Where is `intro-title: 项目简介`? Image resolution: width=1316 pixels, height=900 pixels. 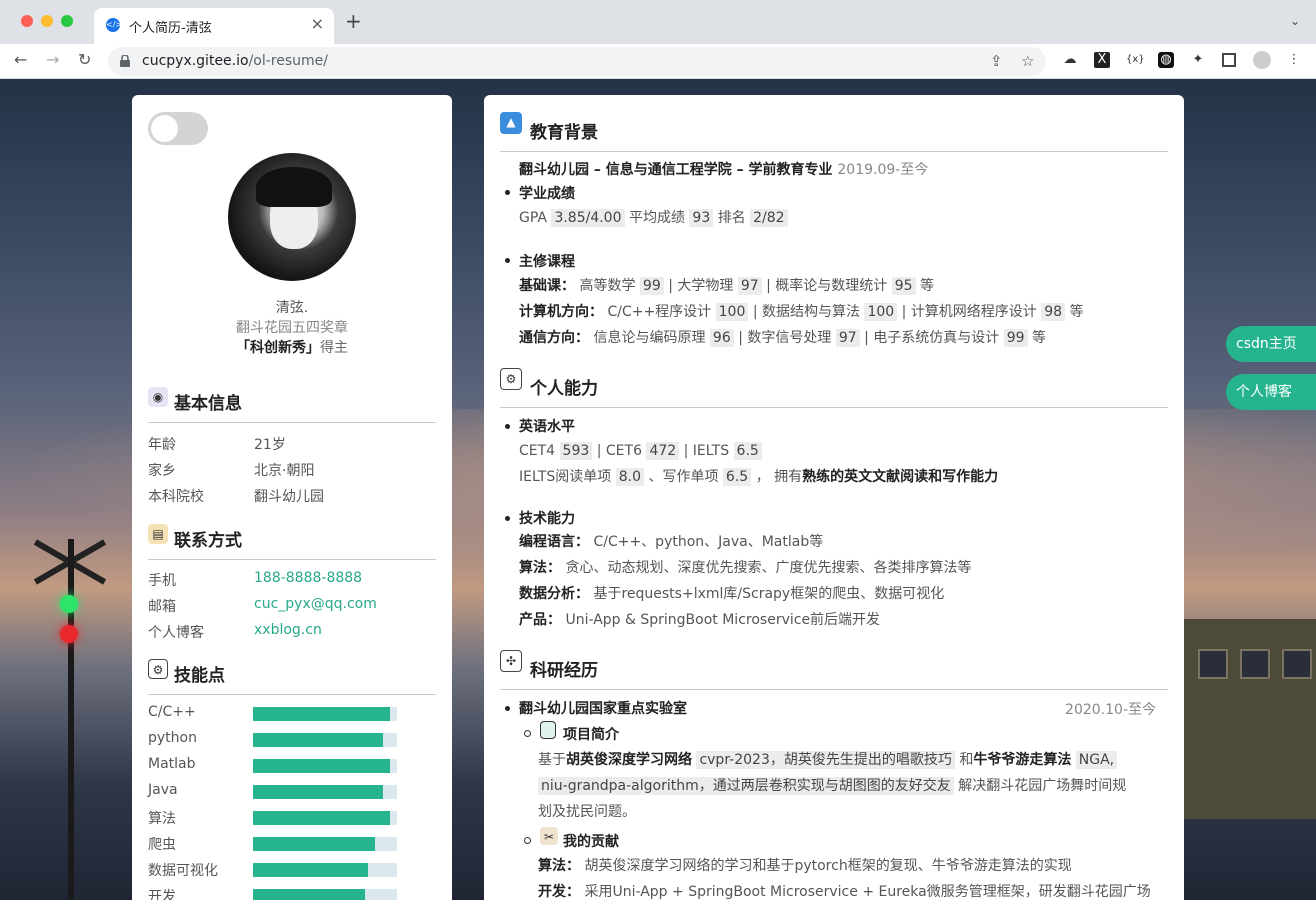 intro-title: 项目简介 is located at coordinates (591, 735).